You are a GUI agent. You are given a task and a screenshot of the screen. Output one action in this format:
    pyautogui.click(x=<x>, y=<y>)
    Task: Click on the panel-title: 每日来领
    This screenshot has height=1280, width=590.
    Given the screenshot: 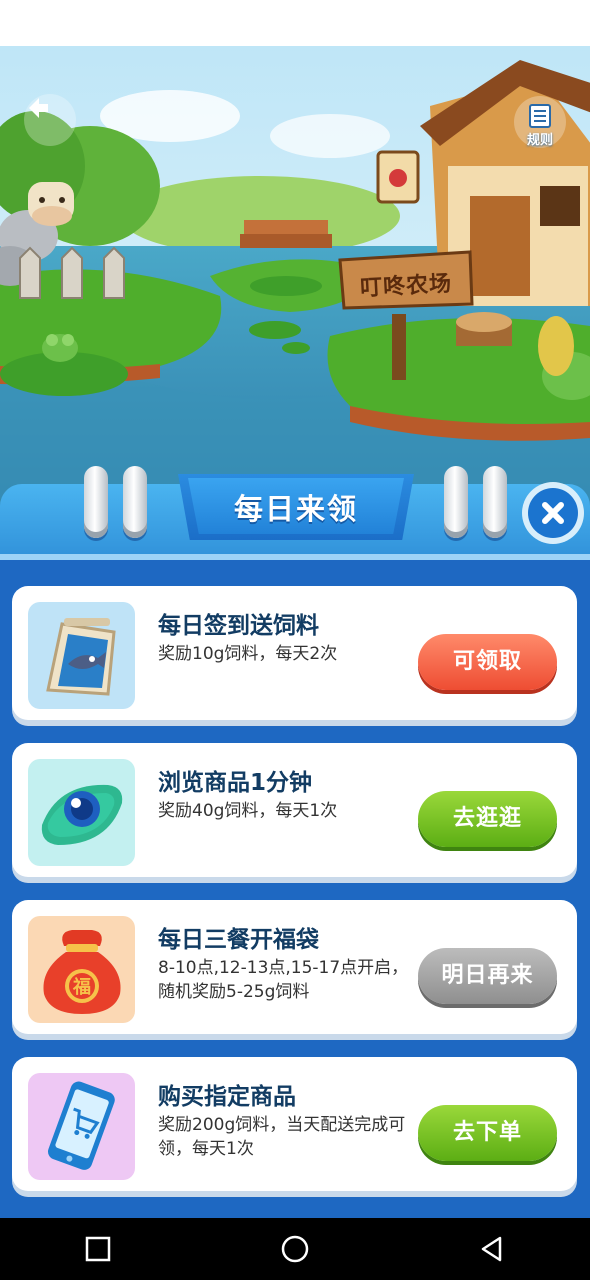 What is the action you would take?
    pyautogui.click(x=295, y=509)
    